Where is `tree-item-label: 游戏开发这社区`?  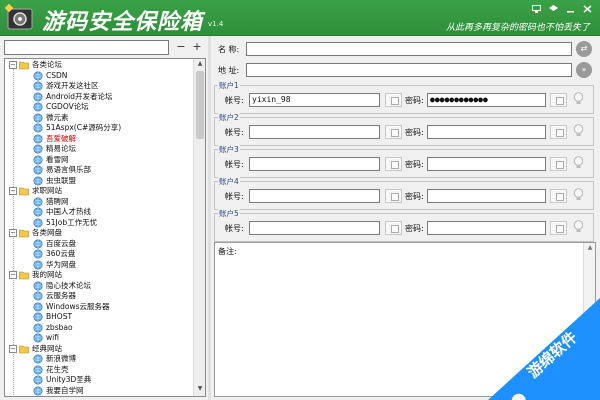
tree-item-label: 游戏开发这社区 is located at coordinates (72, 85).